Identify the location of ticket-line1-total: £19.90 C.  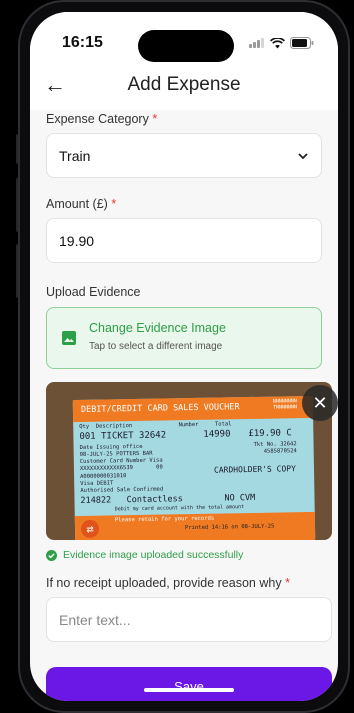
(270, 434).